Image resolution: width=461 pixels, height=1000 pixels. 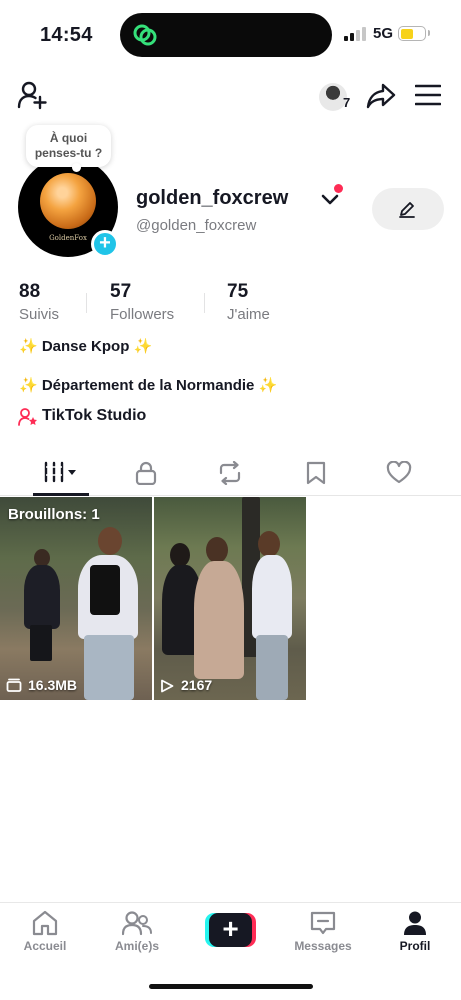 What do you see at coordinates (355, 34) in the screenshot?
I see `signal-icon` at bounding box center [355, 34].